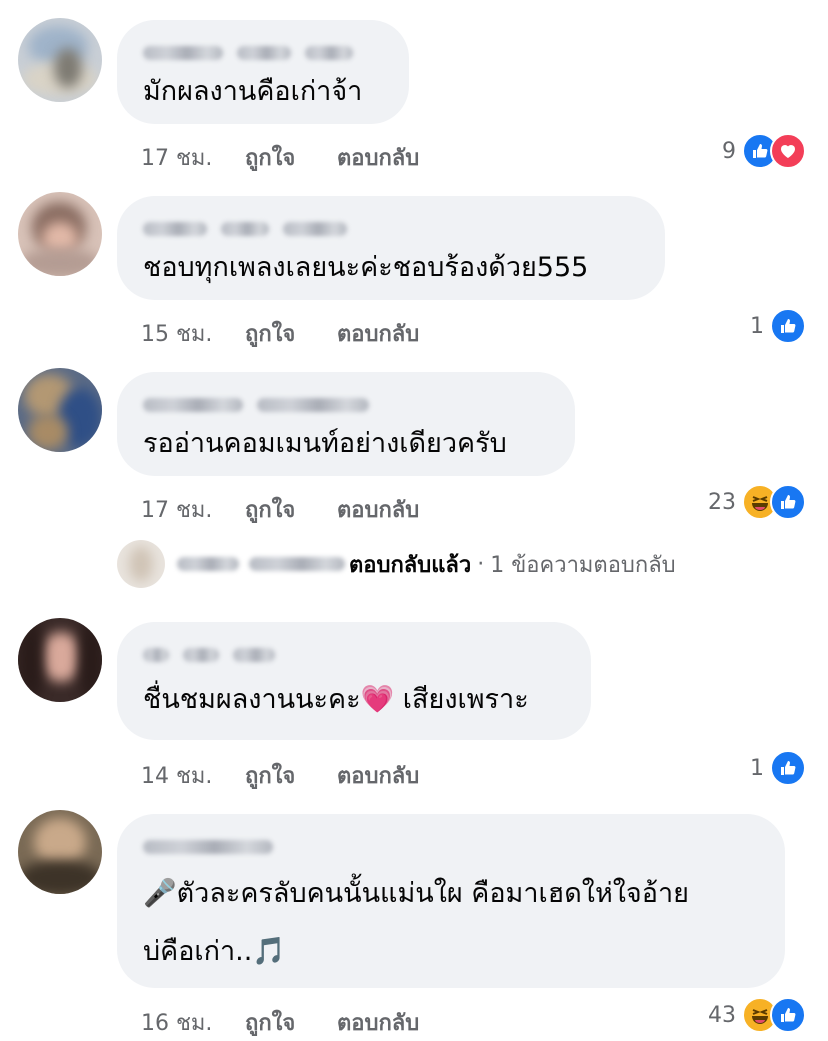 Image resolution: width=828 pixels, height=1041 pixels. I want to click on comment-bubble: ชอบทุกเพลงเลยนะค่ะชอบร้องด้วย555, so click(391, 248).